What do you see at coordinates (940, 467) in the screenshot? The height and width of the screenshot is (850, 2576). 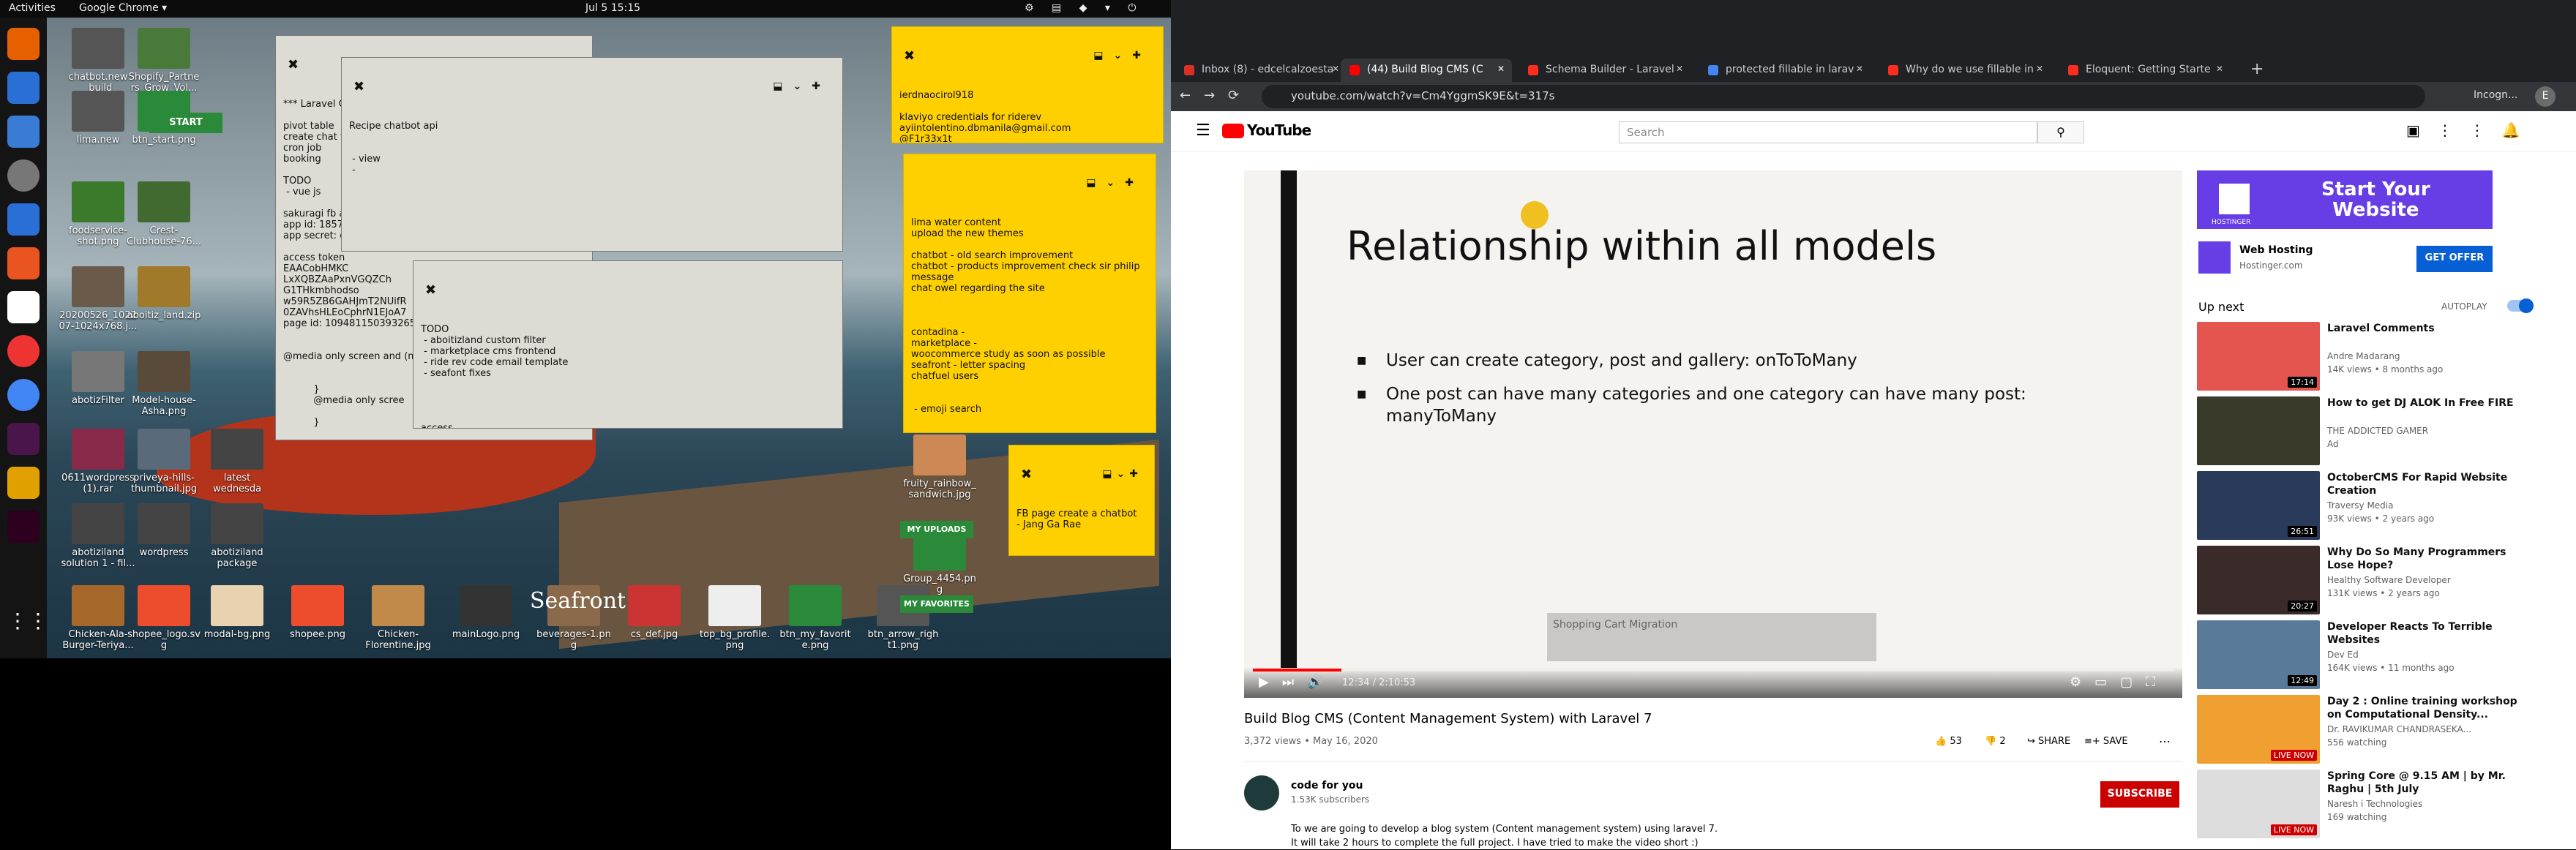 I see `desktop-icon: fruity_rainbow_ sandwich.jpg` at bounding box center [940, 467].